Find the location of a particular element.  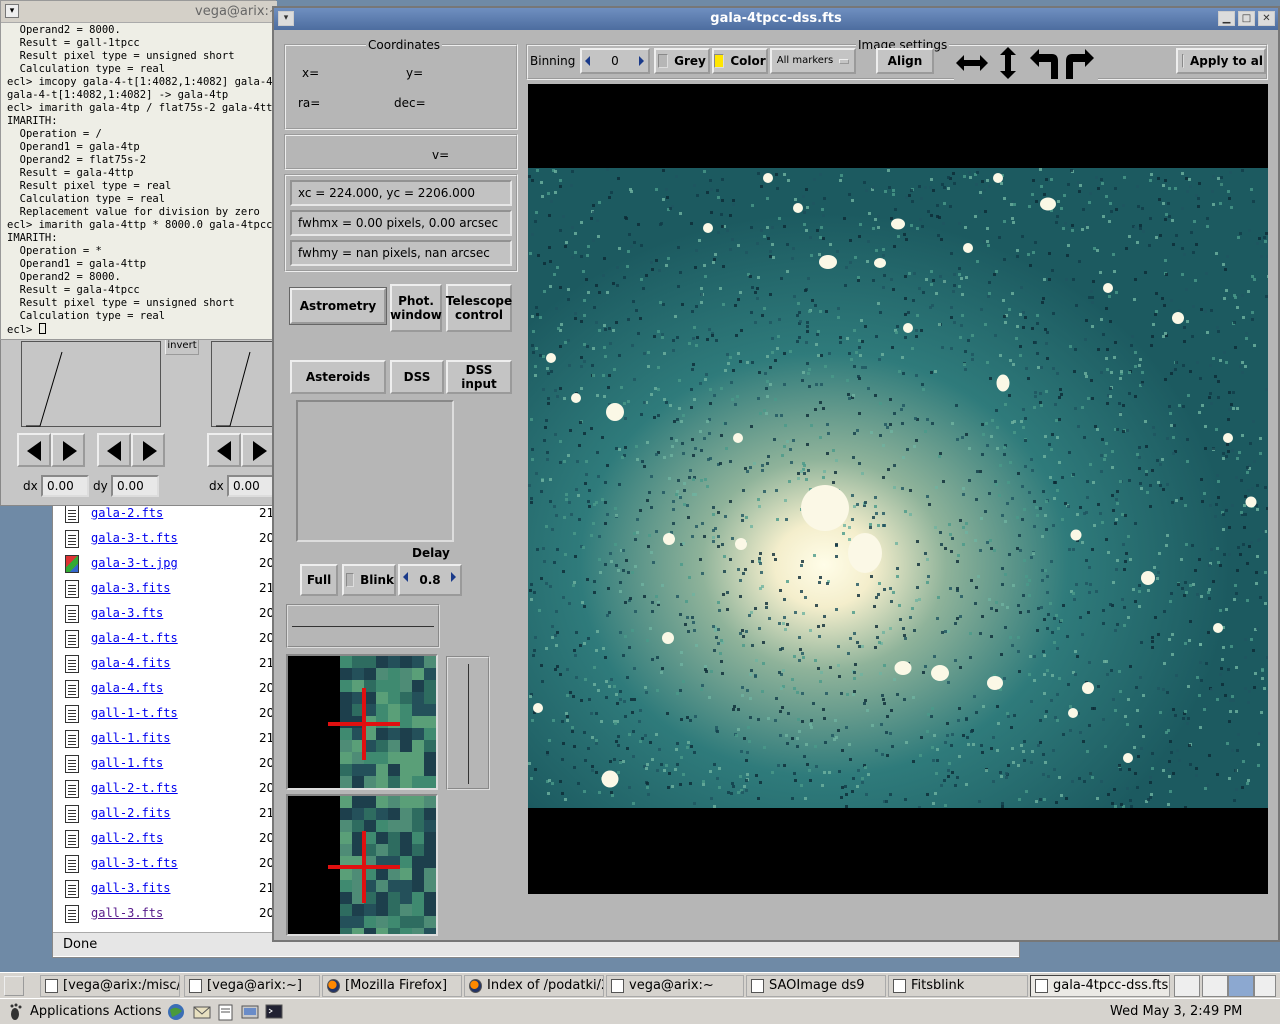

file-link: gala-3.fts is located at coordinates (127, 613).